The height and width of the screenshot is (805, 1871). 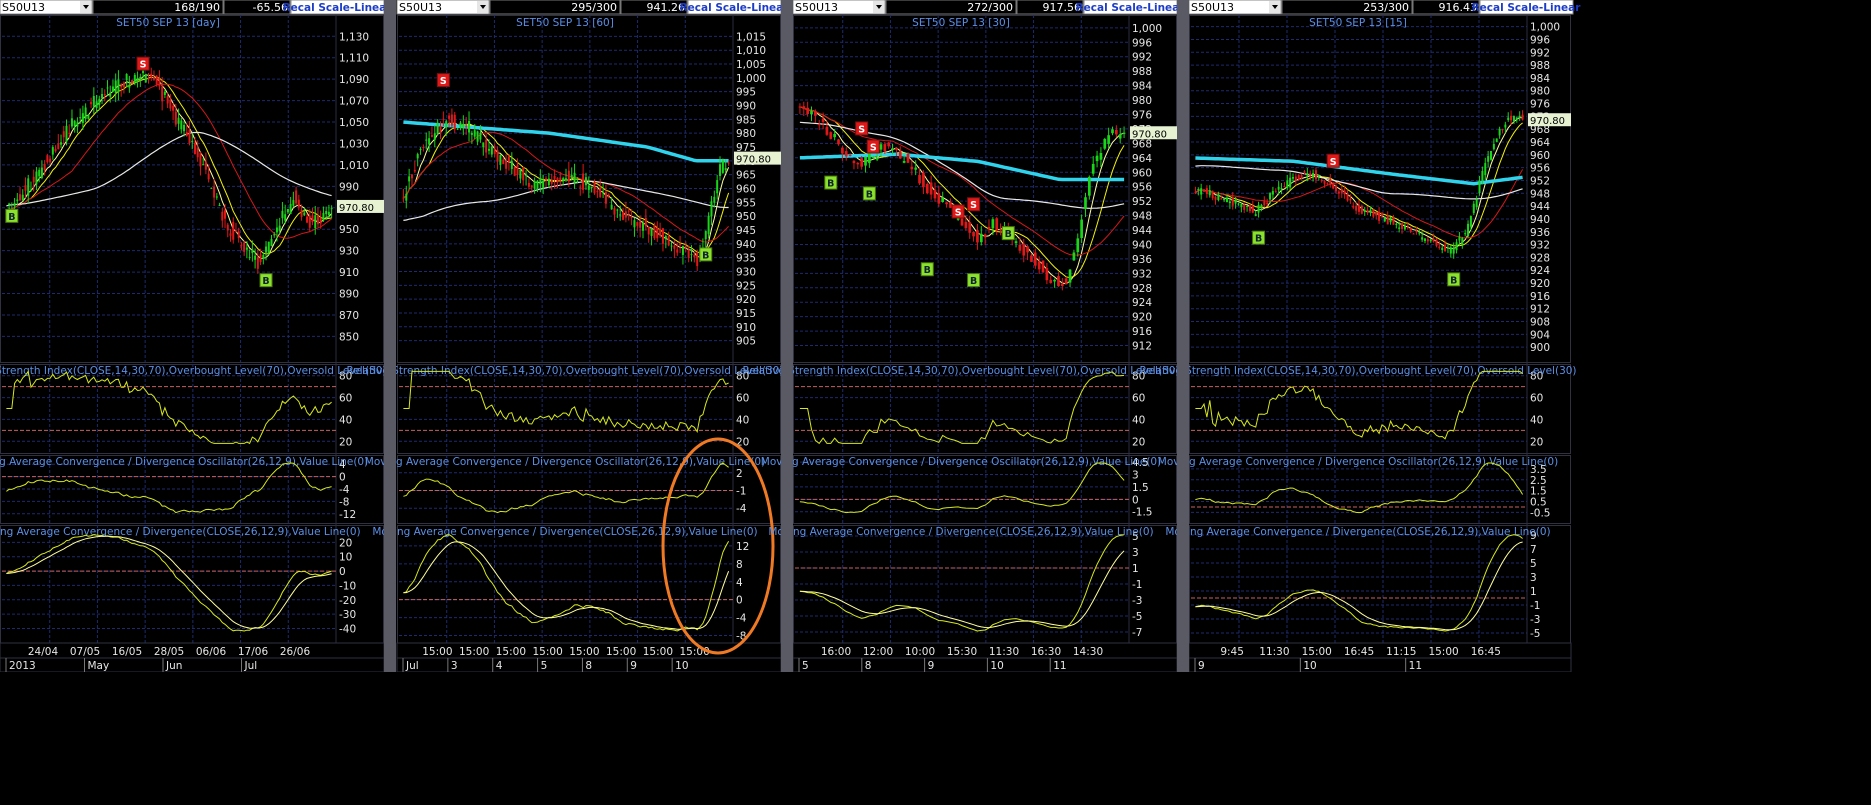 I want to click on time-tick: 10:00, so click(x=920, y=652).